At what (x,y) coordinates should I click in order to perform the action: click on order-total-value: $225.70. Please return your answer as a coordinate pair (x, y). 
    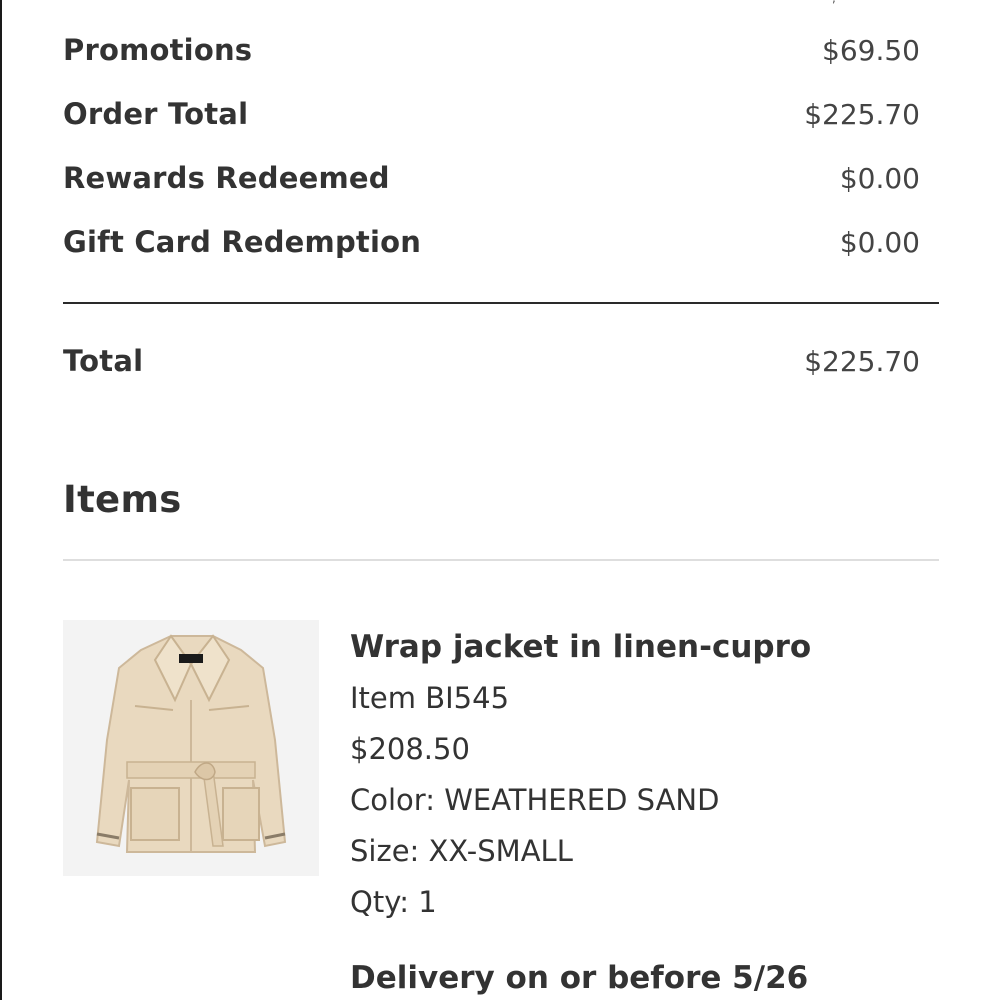
    Looking at the image, I should click on (862, 114).